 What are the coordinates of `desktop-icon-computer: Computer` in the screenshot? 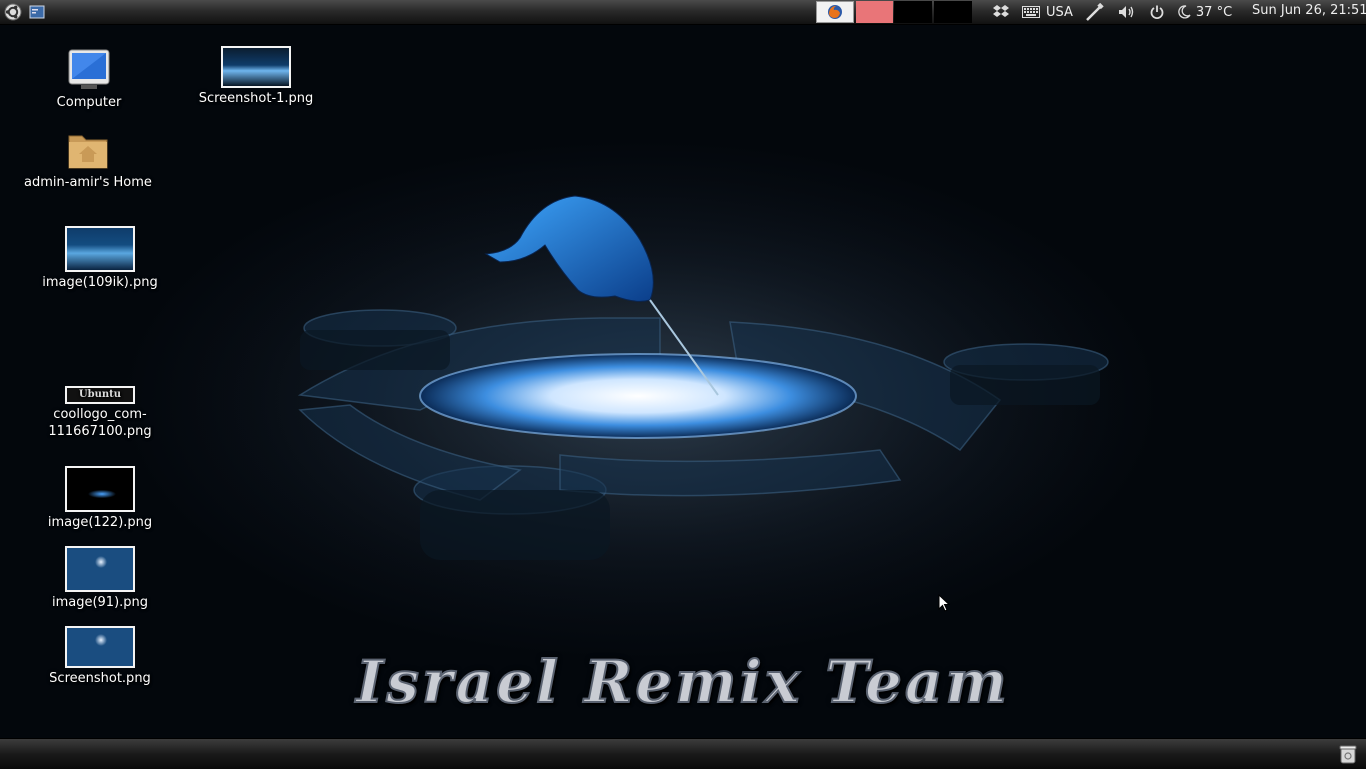 It's located at (89, 79).